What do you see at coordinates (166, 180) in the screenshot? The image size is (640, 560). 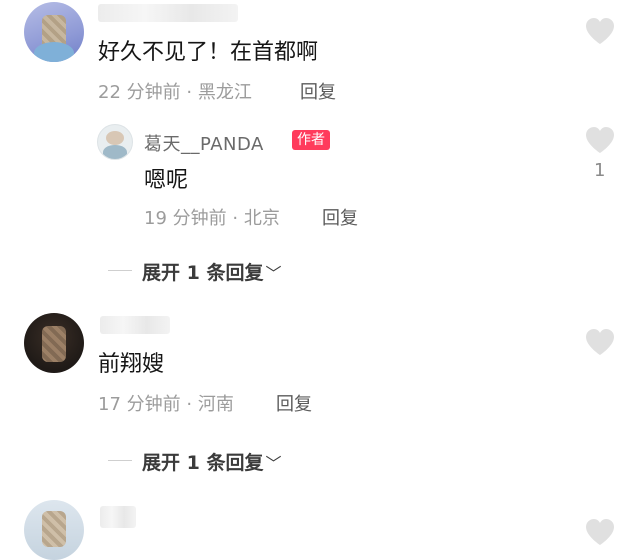 I see `reply-text: 嗯呢` at bounding box center [166, 180].